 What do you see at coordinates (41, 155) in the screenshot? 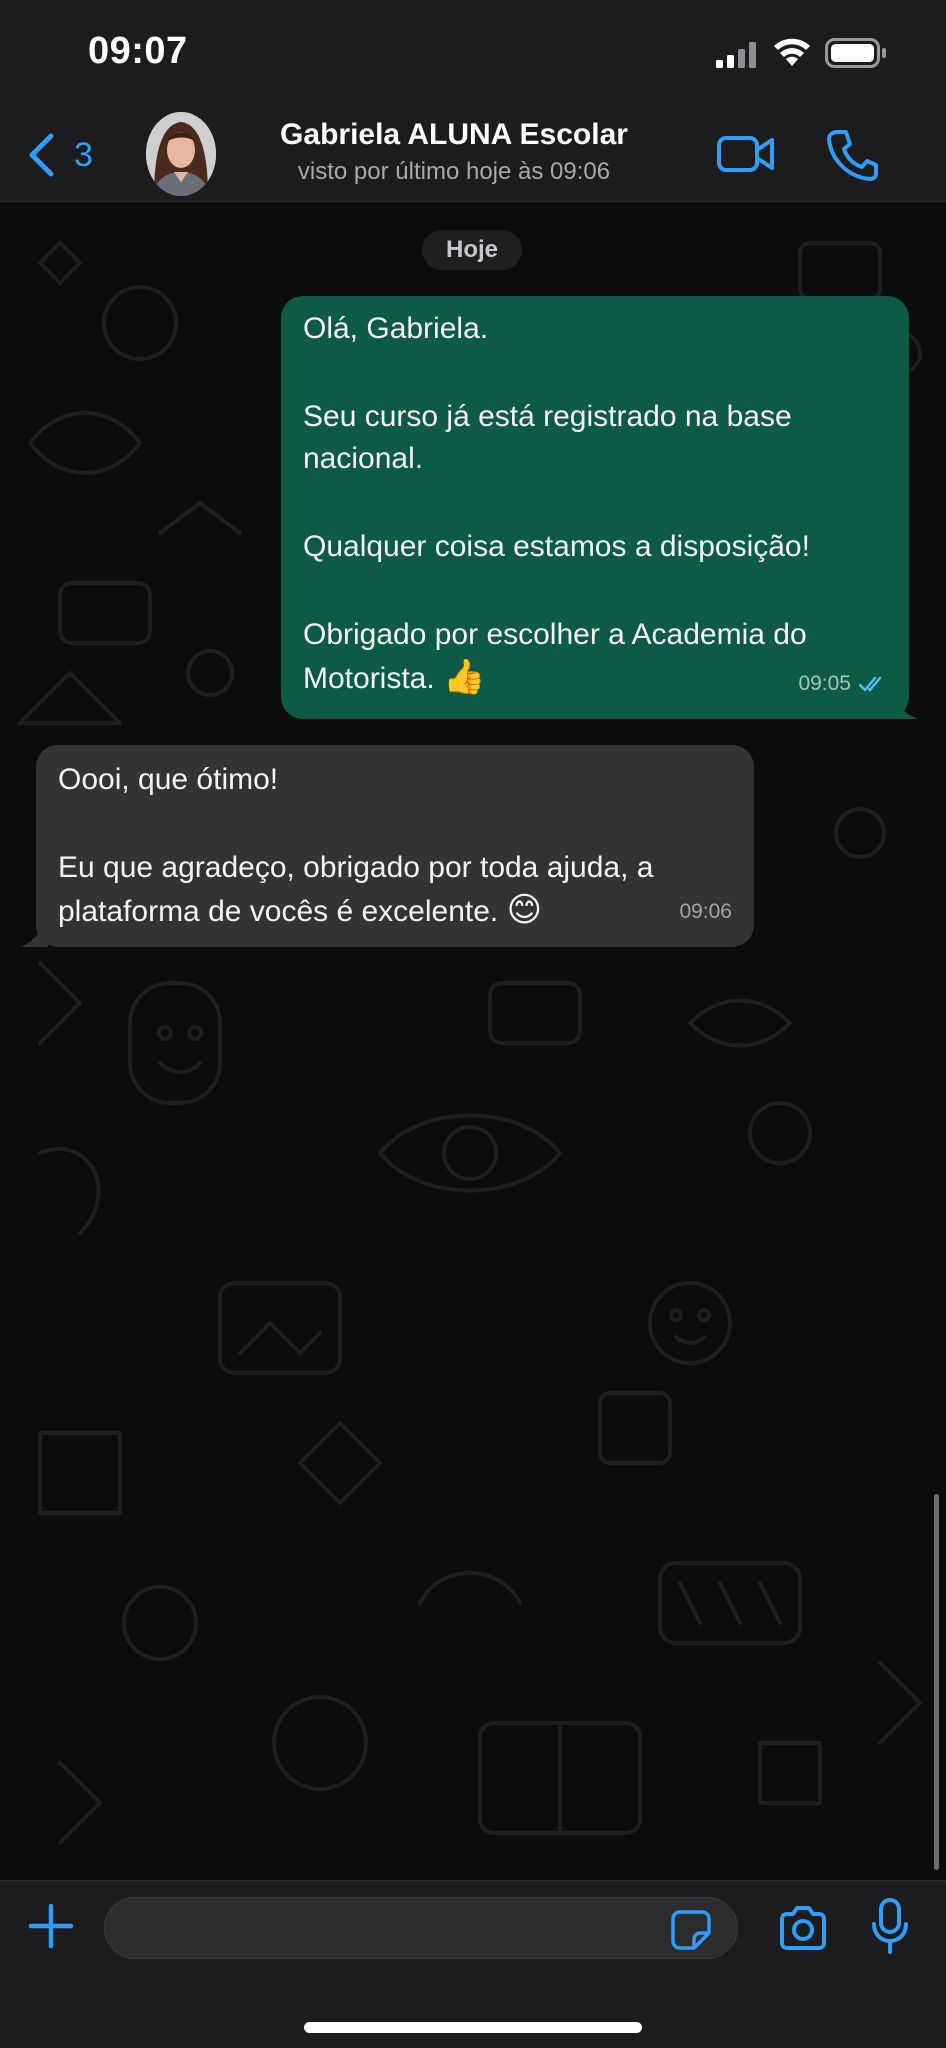
I see `chevron-left-icon` at bounding box center [41, 155].